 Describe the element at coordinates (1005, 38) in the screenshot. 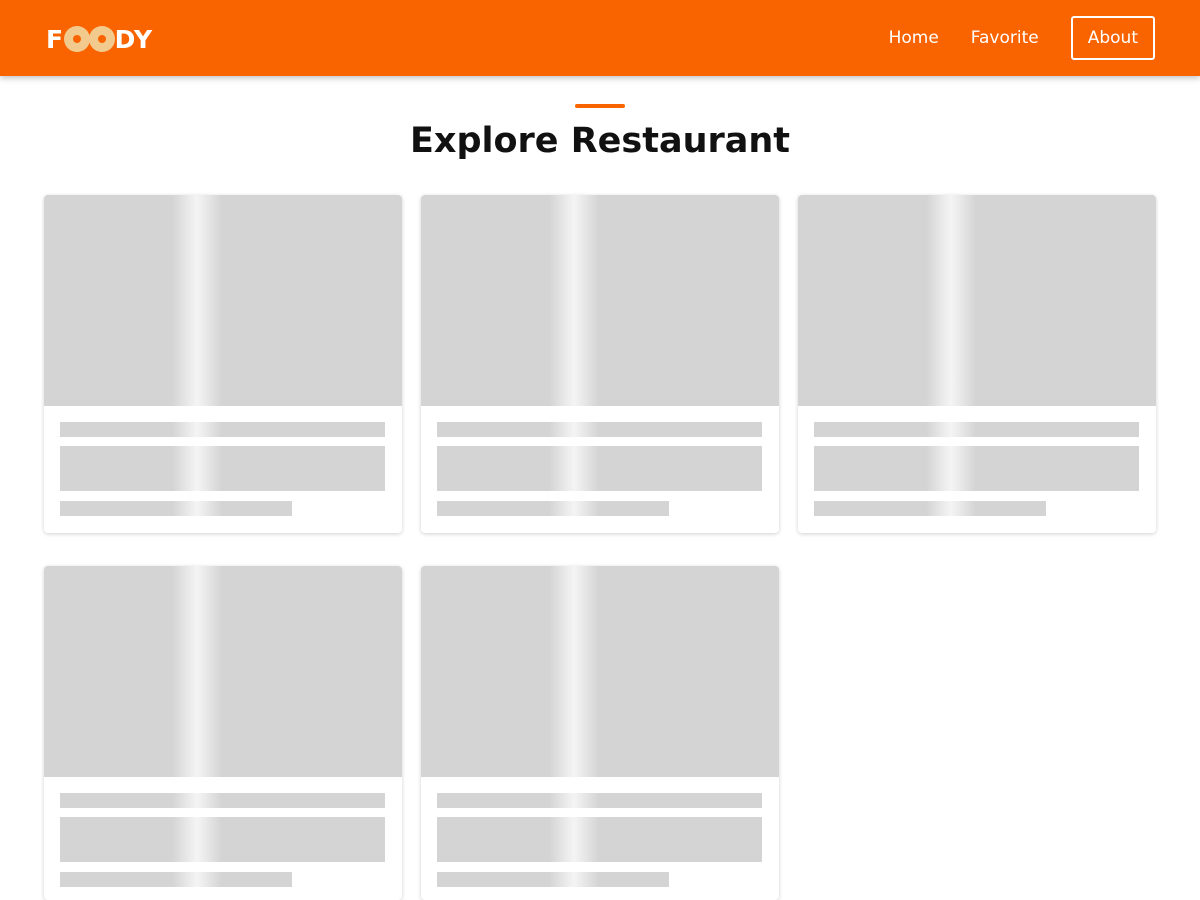

I see `nav-favorite-link: Favorite` at that location.